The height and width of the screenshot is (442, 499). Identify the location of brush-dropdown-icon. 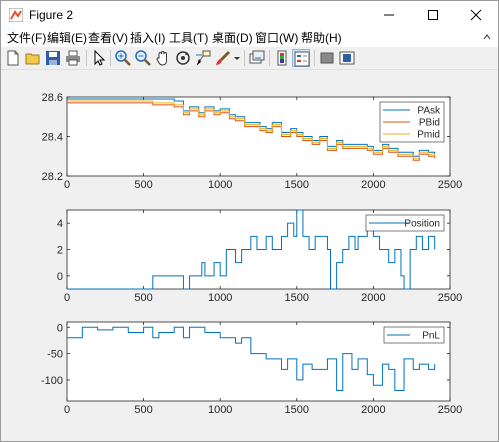
(237, 58).